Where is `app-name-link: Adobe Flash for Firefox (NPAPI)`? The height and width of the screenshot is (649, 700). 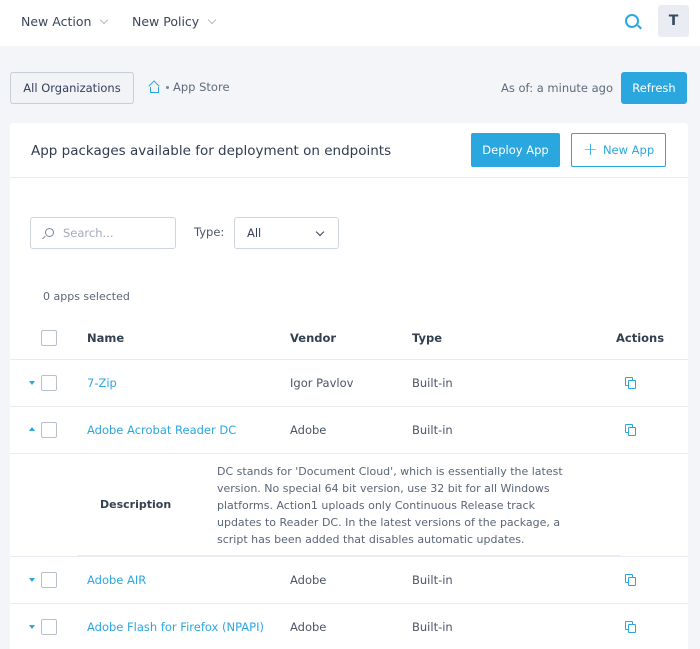
app-name-link: Adobe Flash for Firefox (NPAPI) is located at coordinates (175, 627).